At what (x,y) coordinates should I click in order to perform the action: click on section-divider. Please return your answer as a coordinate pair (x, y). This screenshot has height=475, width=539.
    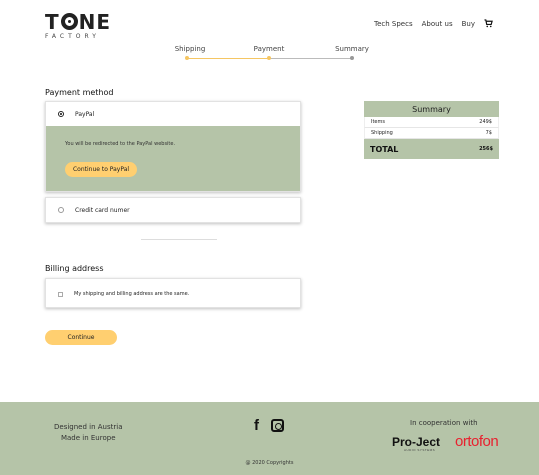
    Looking at the image, I should click on (179, 239).